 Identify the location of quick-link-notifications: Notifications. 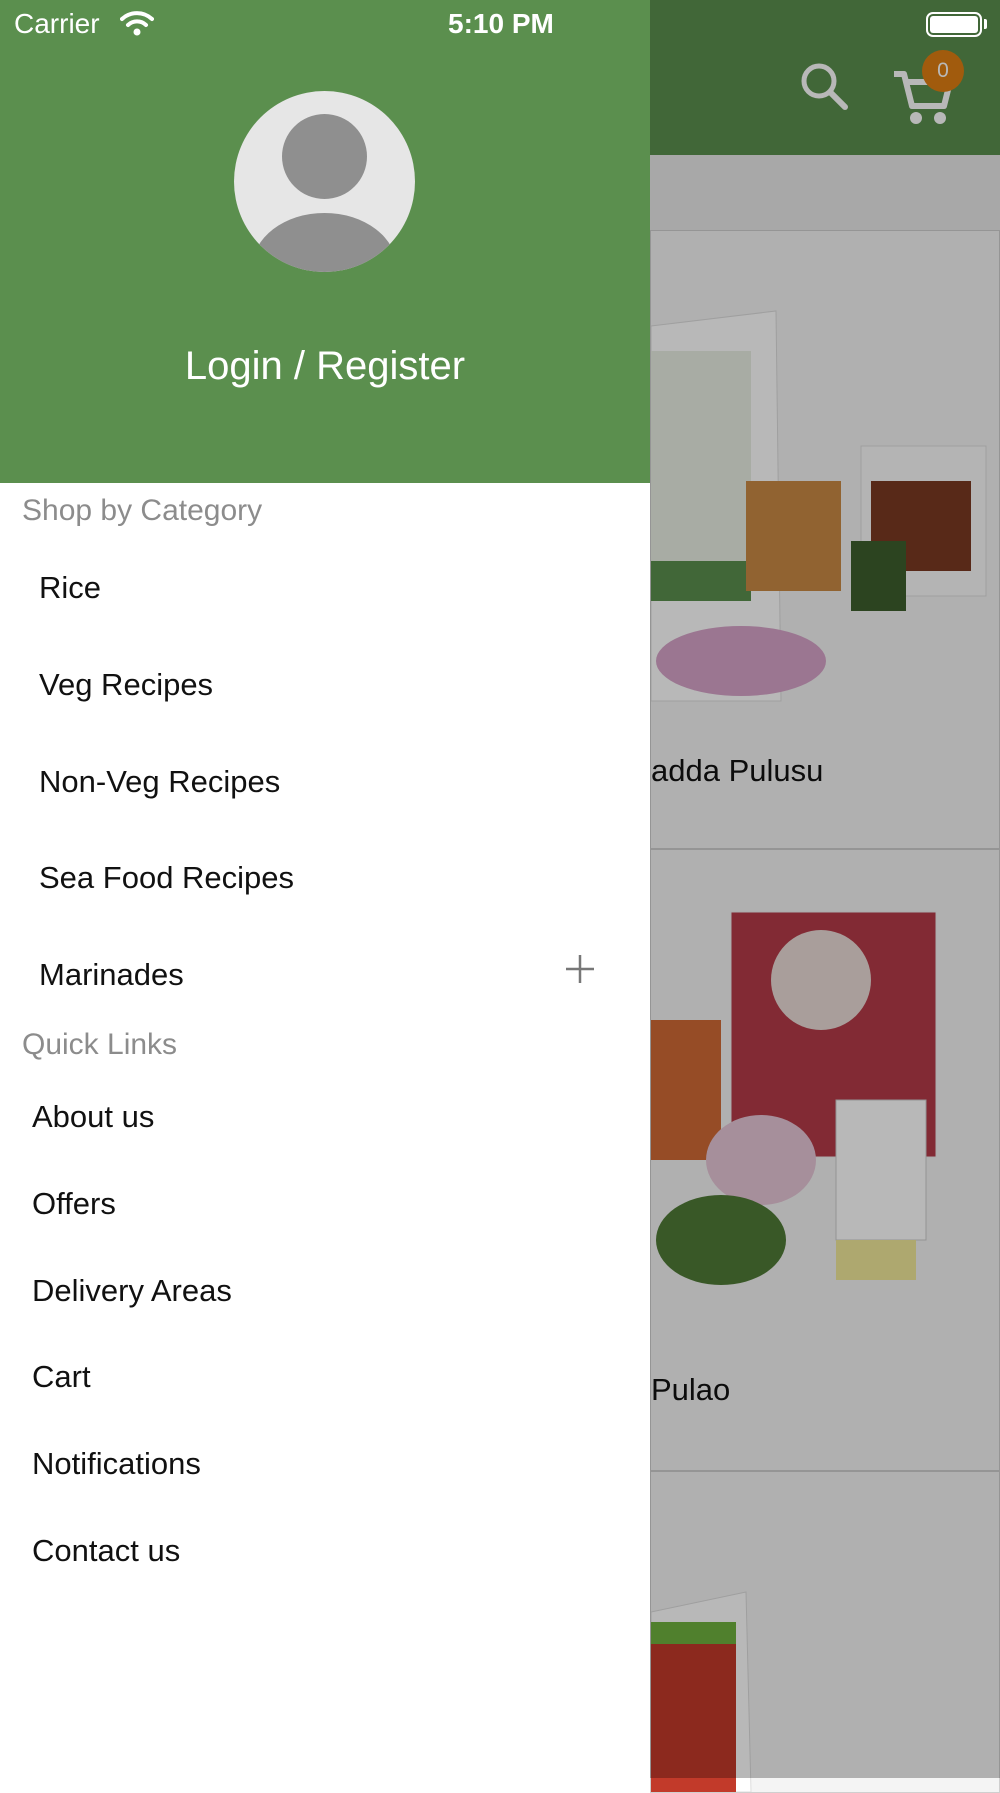
(116, 1464).